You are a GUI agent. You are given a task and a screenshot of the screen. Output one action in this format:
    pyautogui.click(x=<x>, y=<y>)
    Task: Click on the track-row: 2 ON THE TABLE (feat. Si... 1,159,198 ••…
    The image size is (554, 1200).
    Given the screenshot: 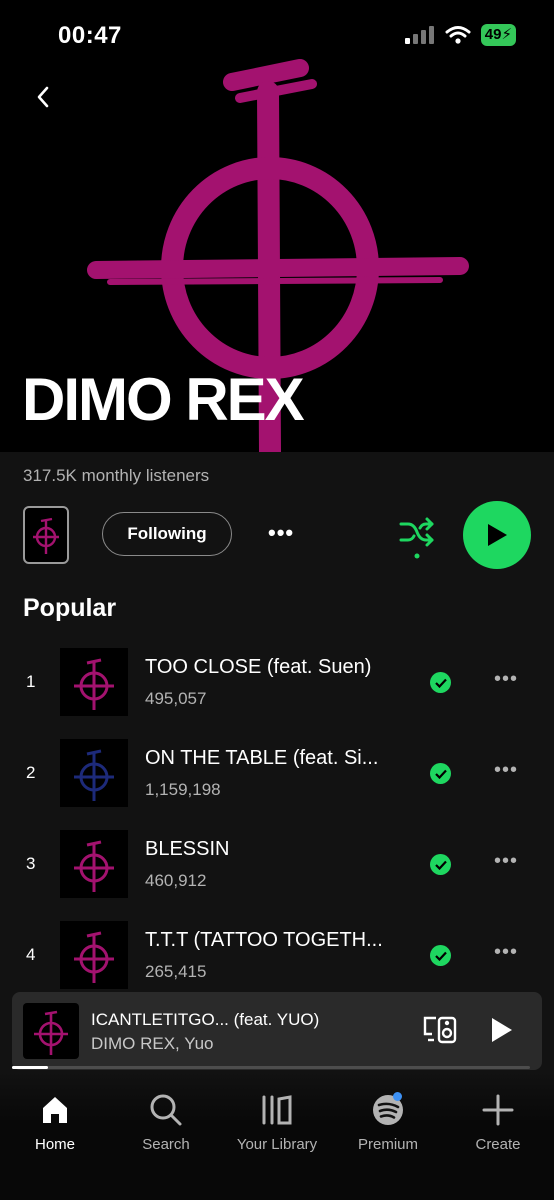 What is the action you would take?
    pyautogui.click(x=277, y=774)
    